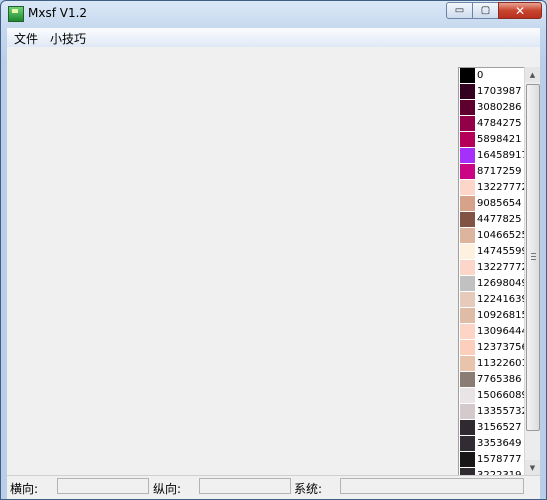 This screenshot has width=547, height=500. I want to click on palette-row: 15066089, so click(492, 396).